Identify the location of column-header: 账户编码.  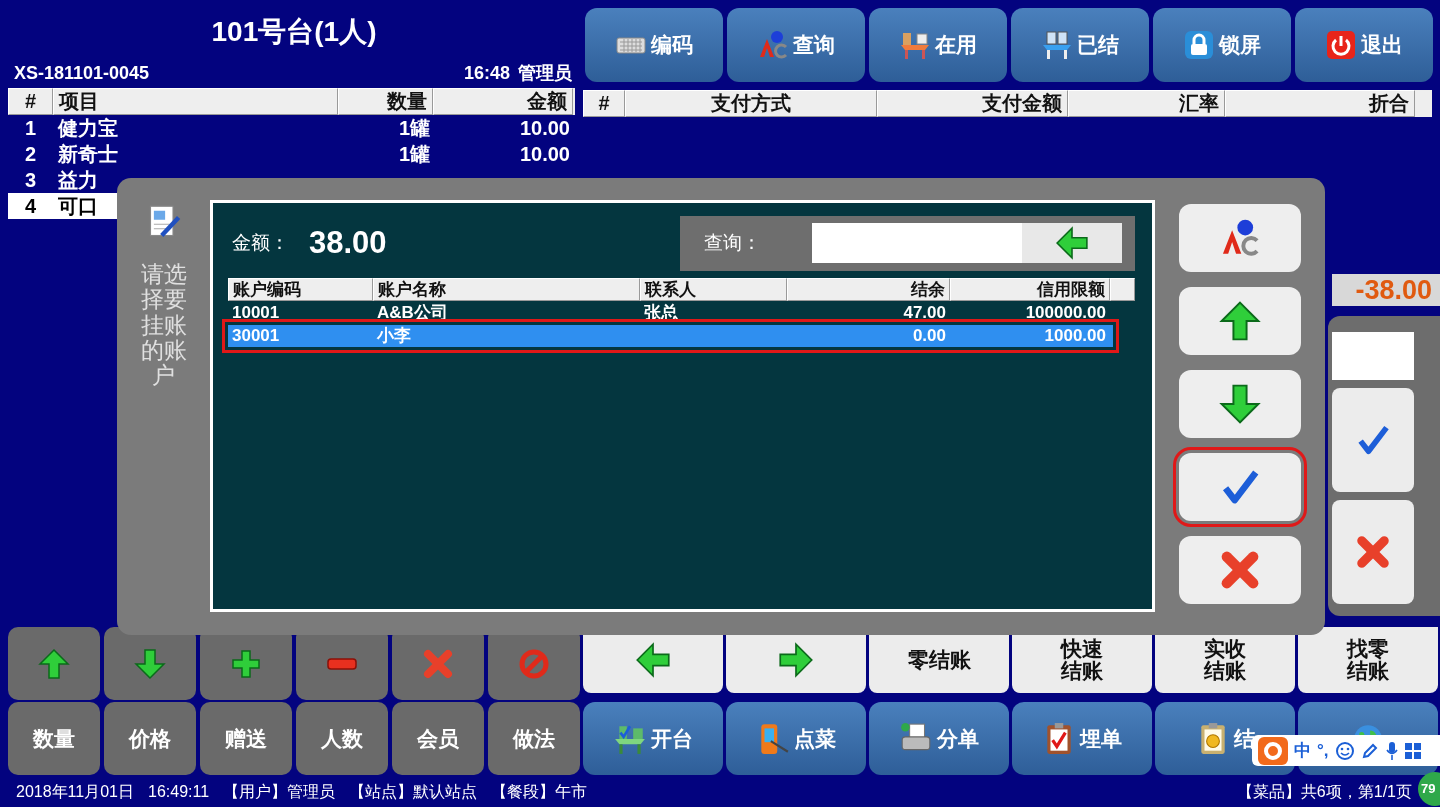
(300, 289).